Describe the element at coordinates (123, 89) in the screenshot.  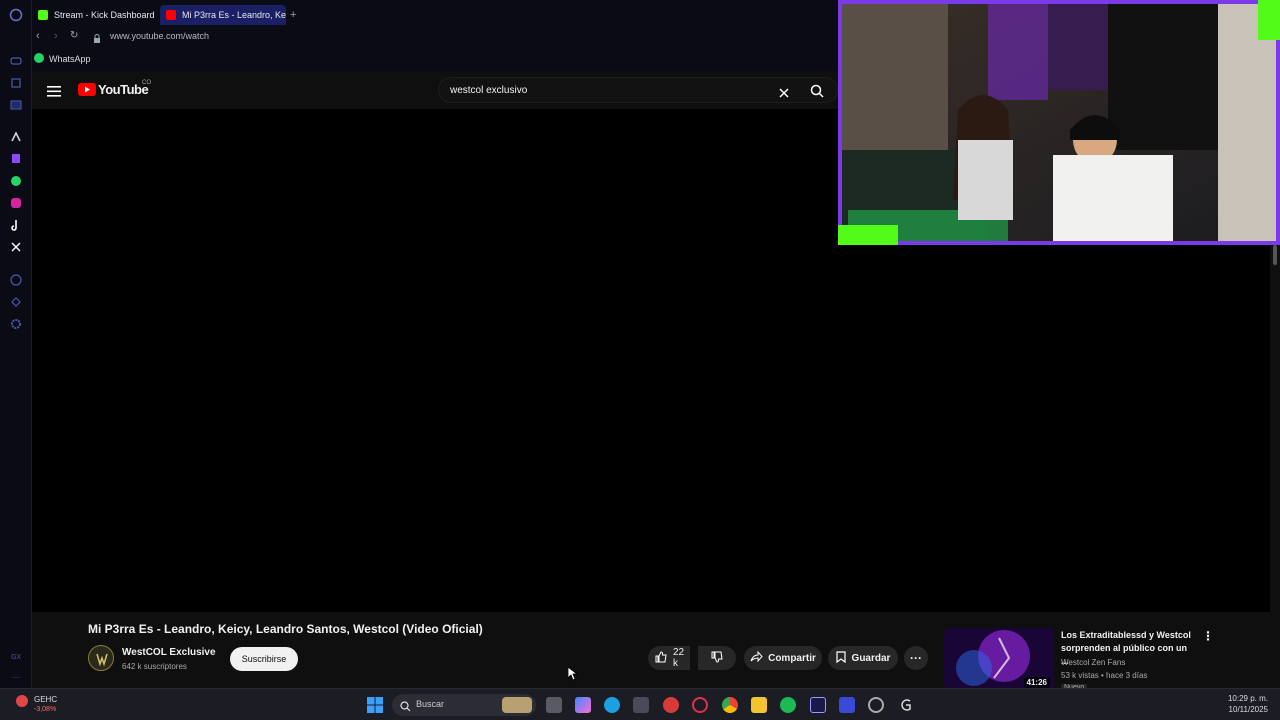
I see `youtube-logo-text: YouTube` at that location.